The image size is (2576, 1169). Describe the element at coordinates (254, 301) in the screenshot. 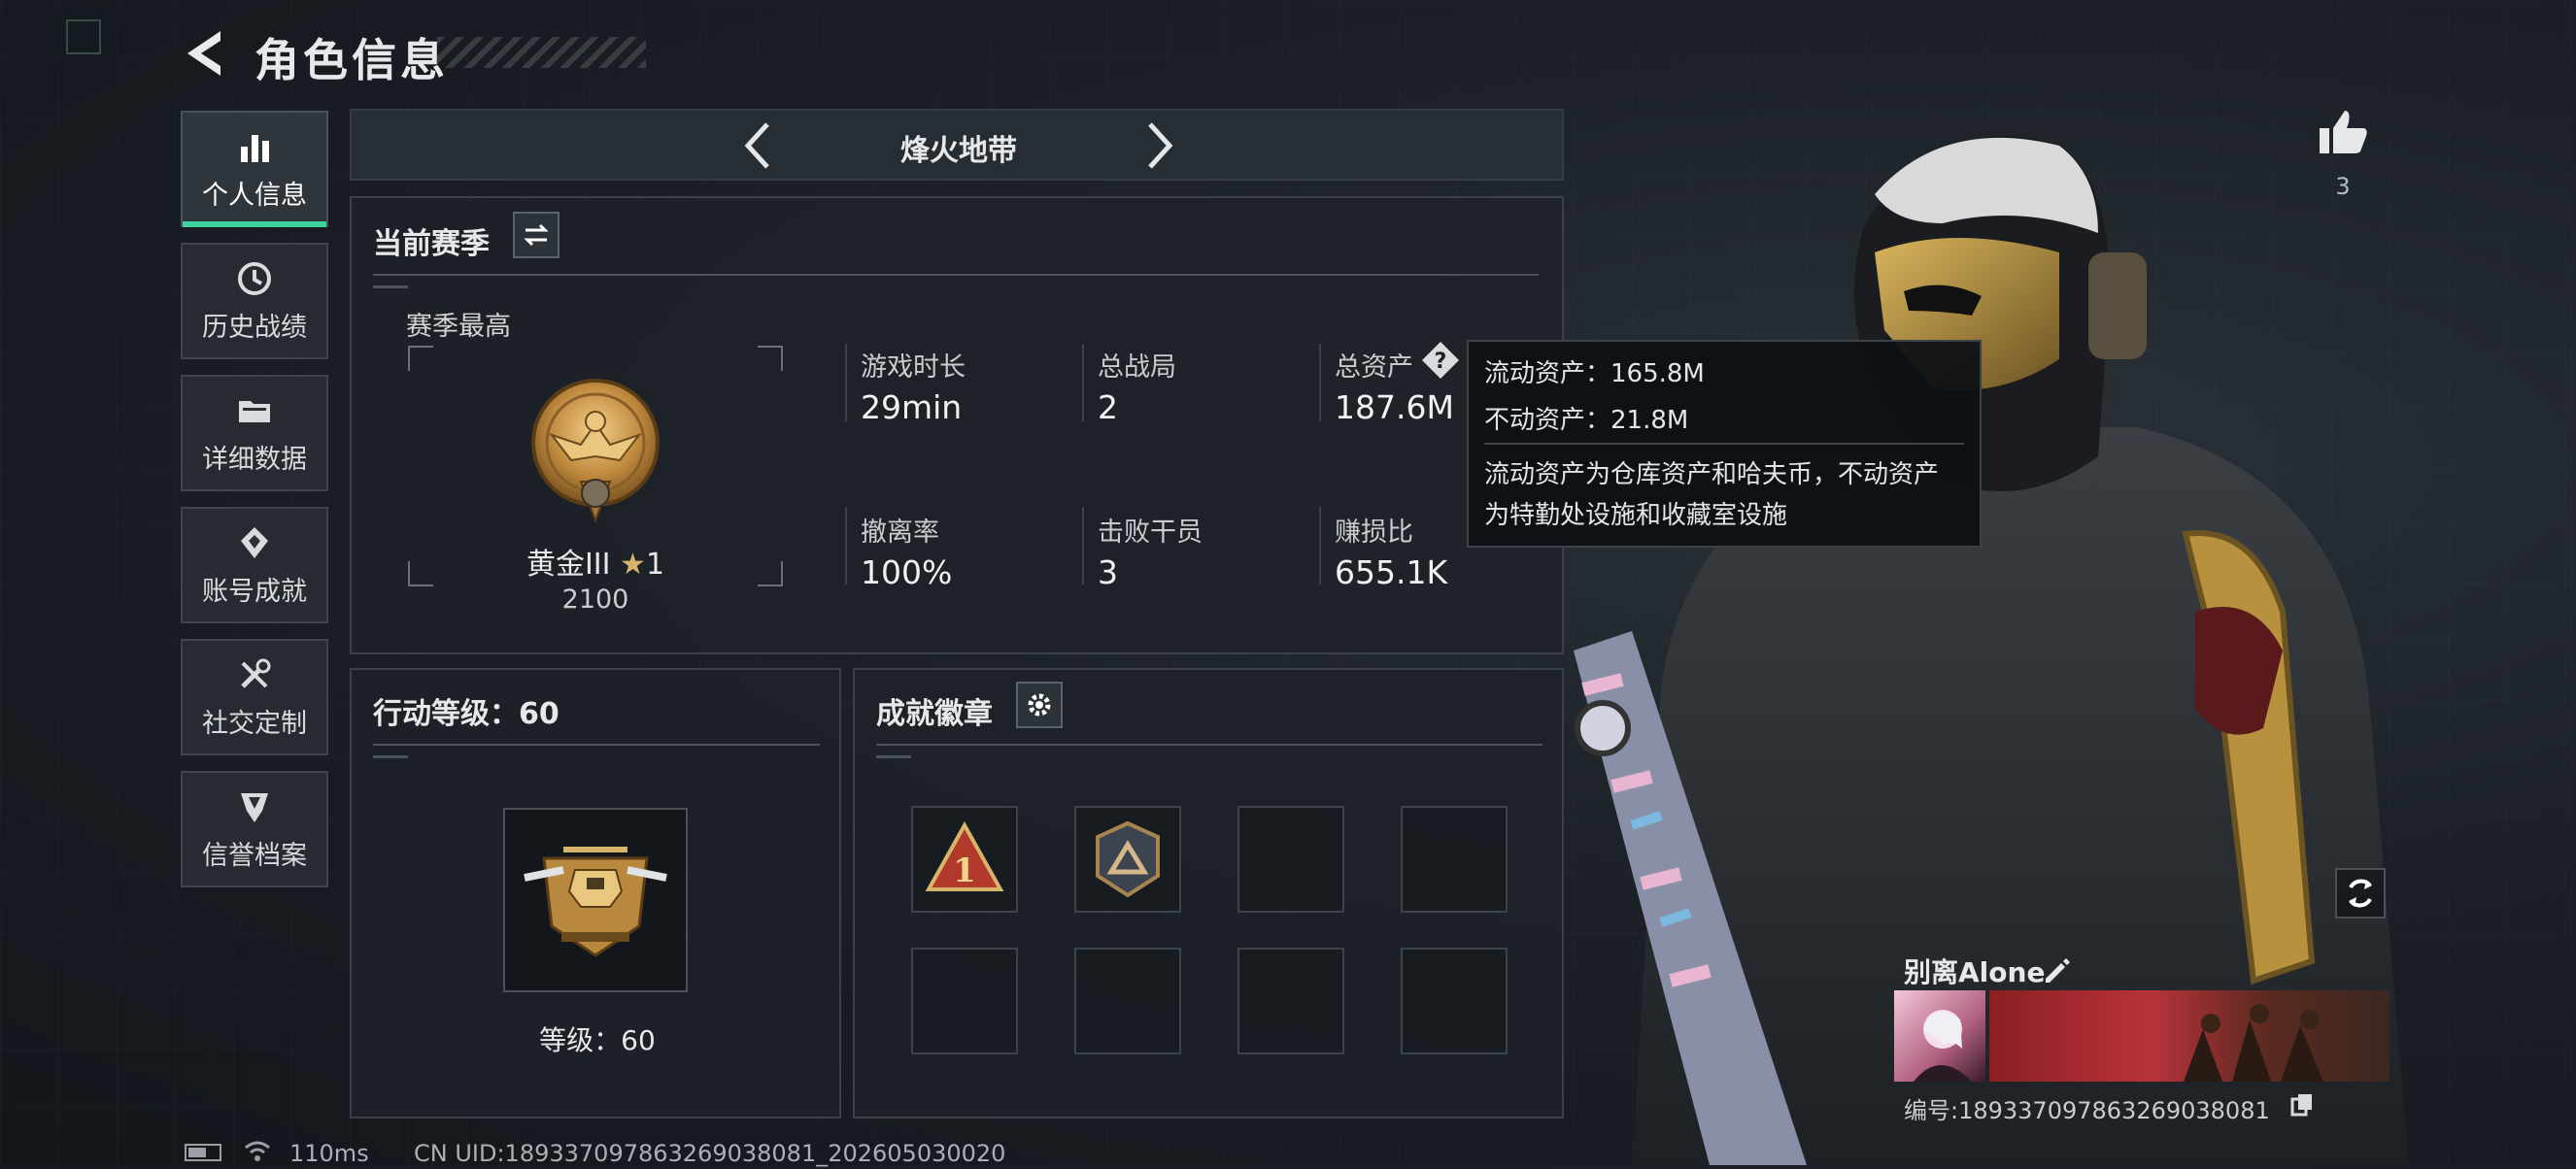

I see `sidebar-item-history: 历史战绩` at that location.